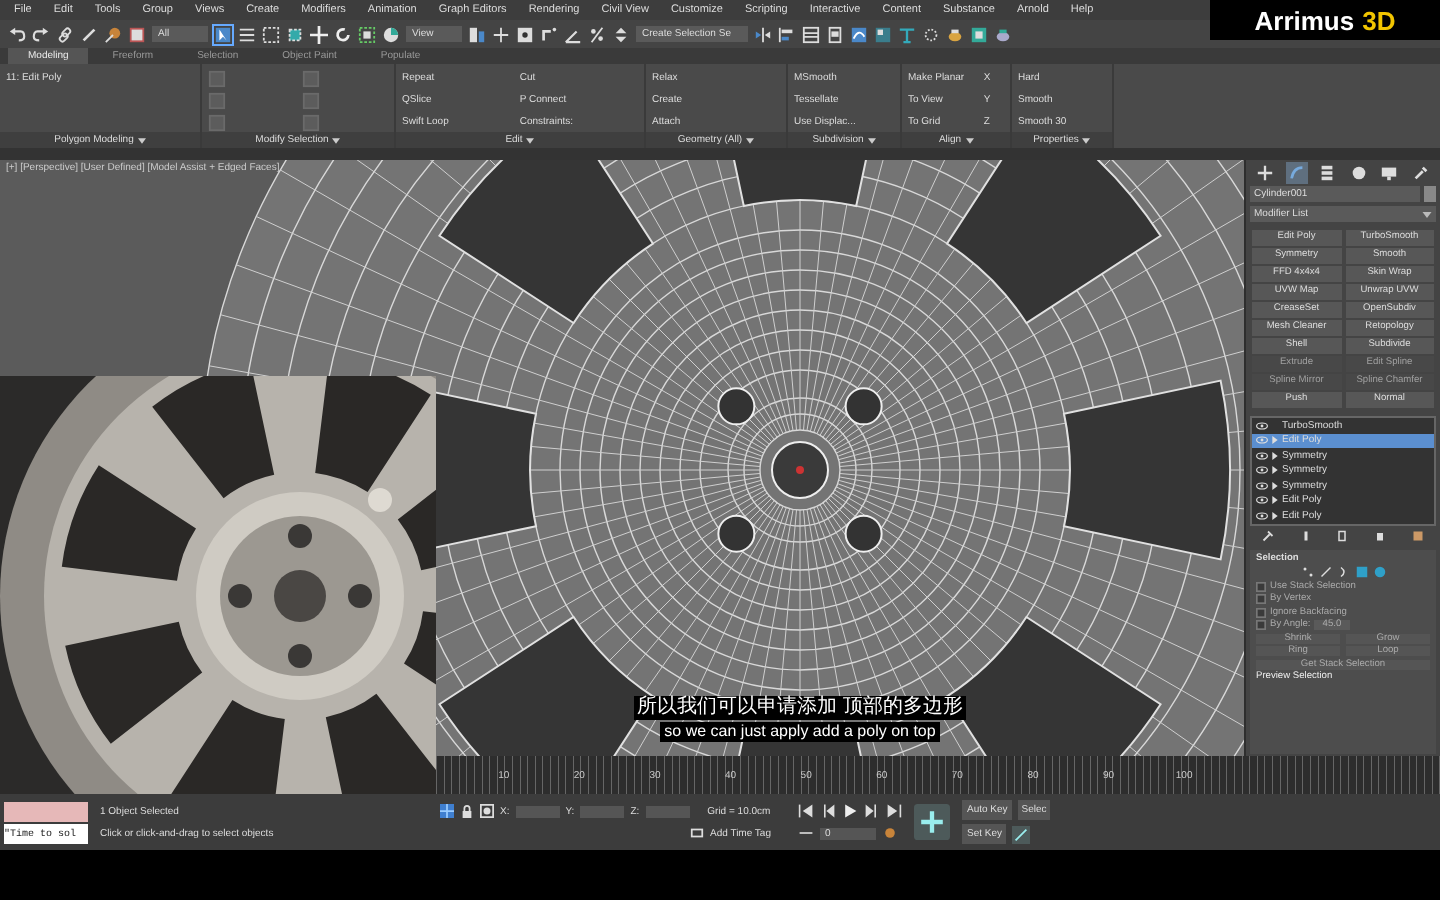  Describe the element at coordinates (894, 811) in the screenshot. I see `go-to-end-icon` at that location.